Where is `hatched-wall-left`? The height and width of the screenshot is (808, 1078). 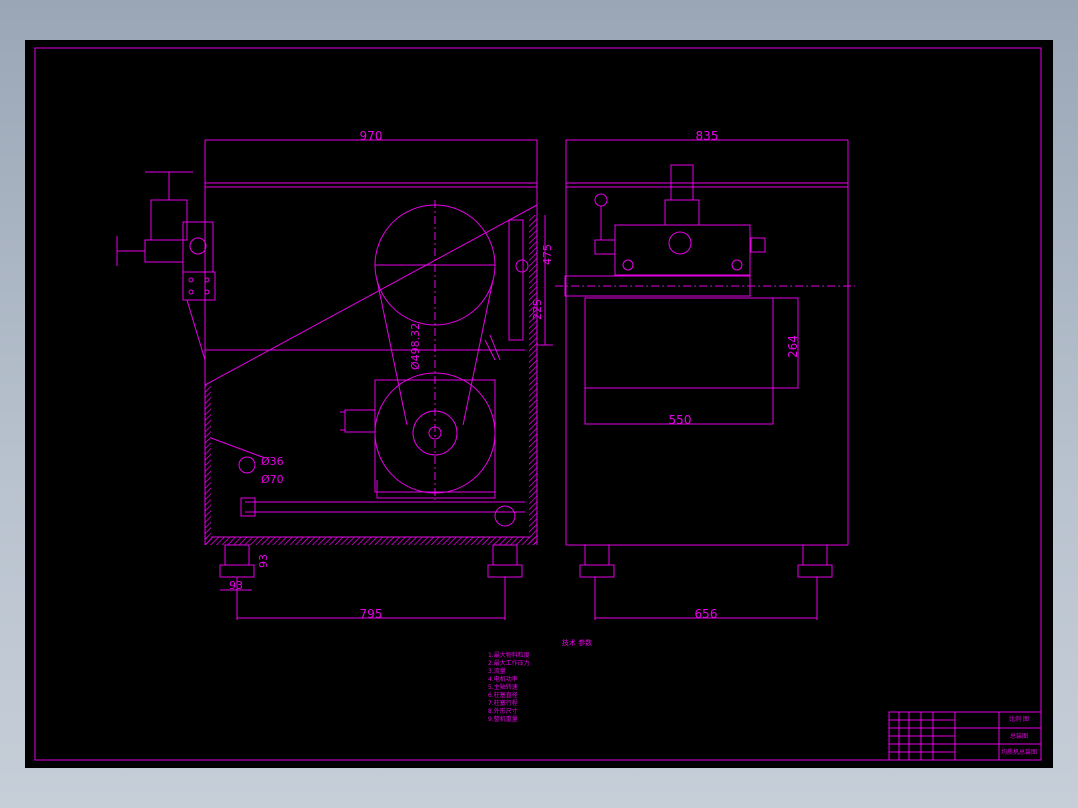
hatched-wall-left is located at coordinates (208, 465).